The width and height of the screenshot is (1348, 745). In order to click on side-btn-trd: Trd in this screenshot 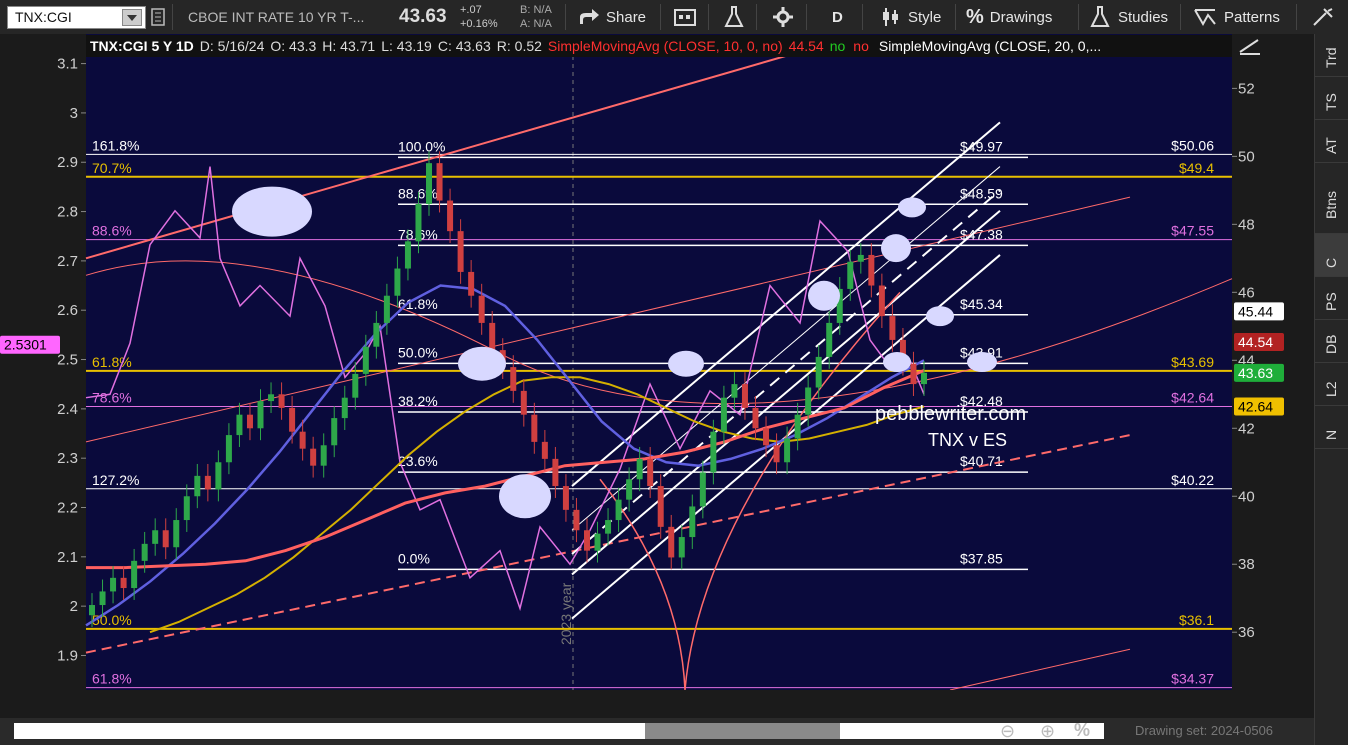, I will do `click(1331, 55)`.